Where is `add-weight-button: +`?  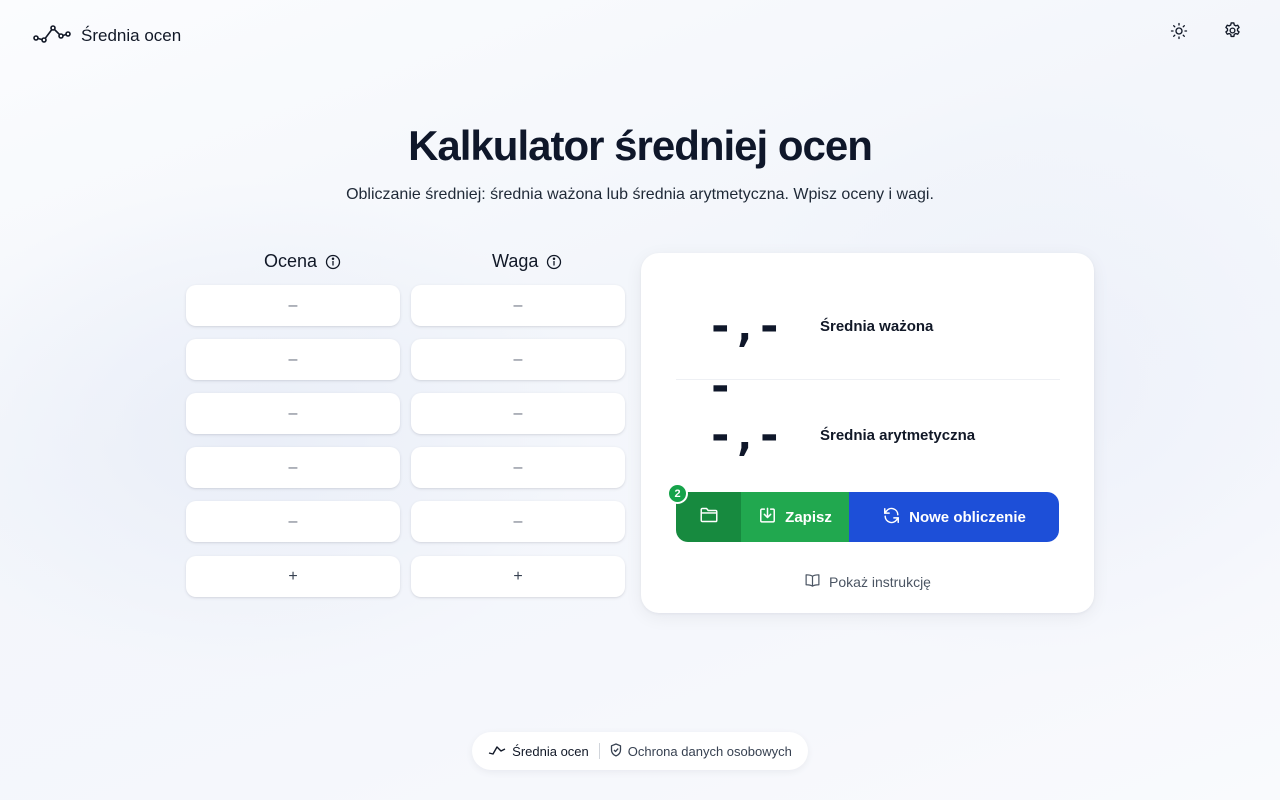
add-weight-button: + is located at coordinates (518, 576).